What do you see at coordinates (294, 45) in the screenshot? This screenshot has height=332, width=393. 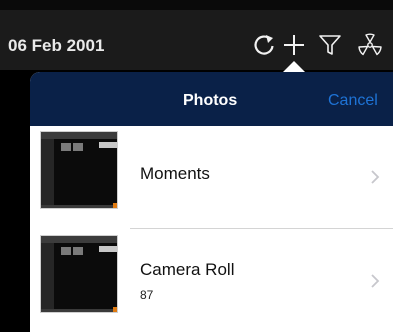 I see `add-icon` at bounding box center [294, 45].